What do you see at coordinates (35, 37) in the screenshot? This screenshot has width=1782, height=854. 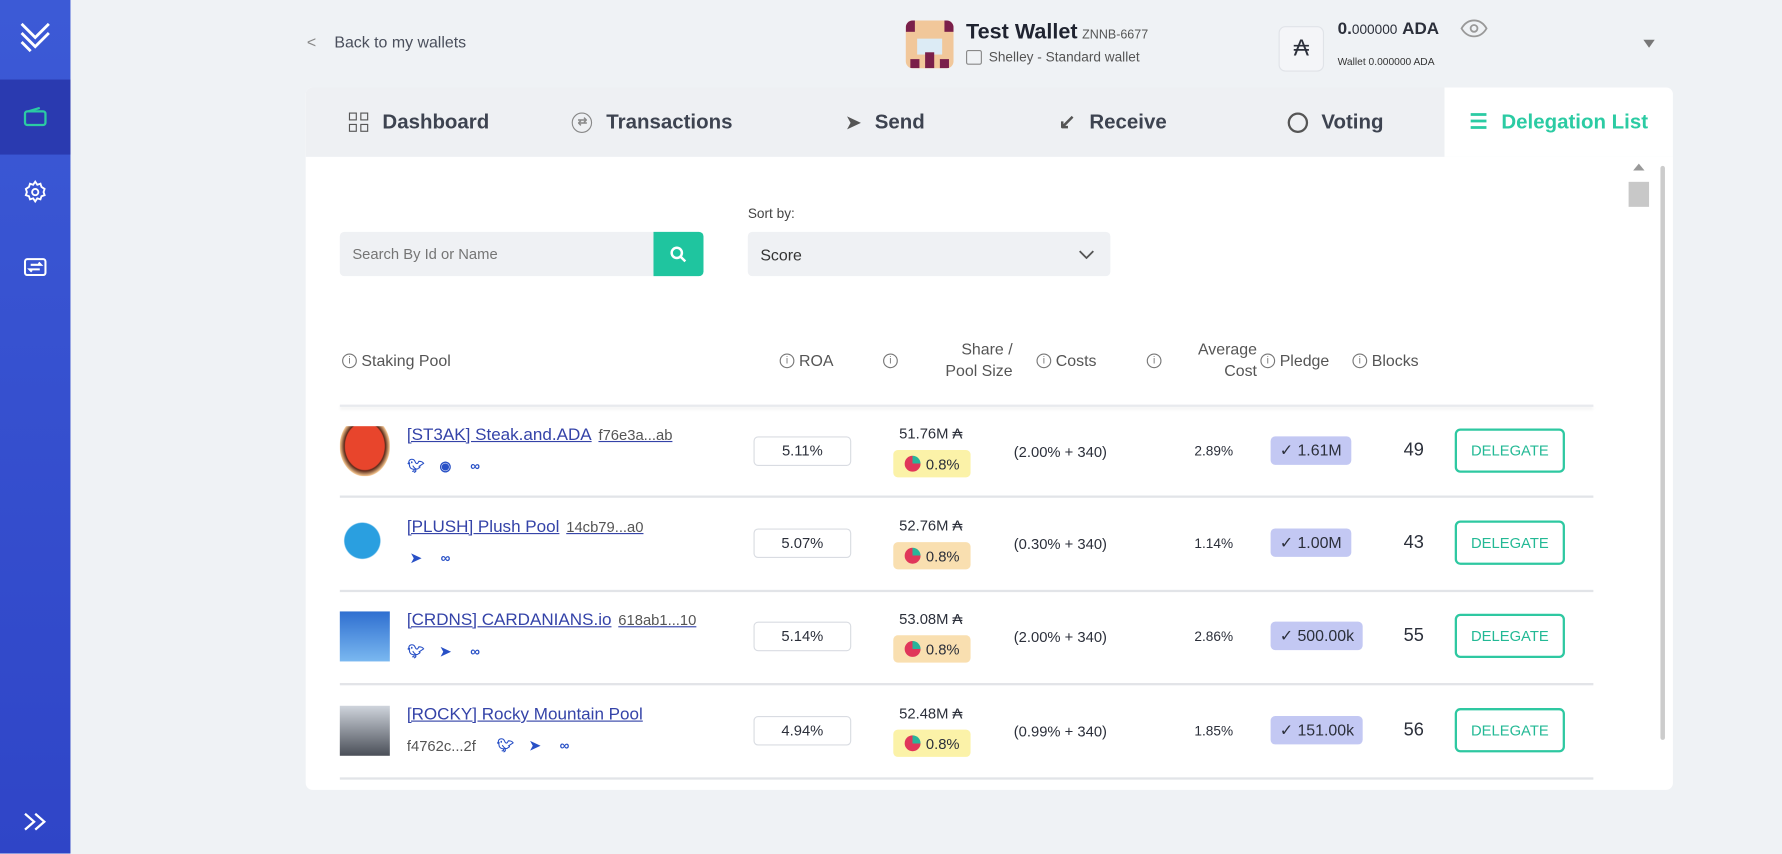 I see `app-logo-icon` at bounding box center [35, 37].